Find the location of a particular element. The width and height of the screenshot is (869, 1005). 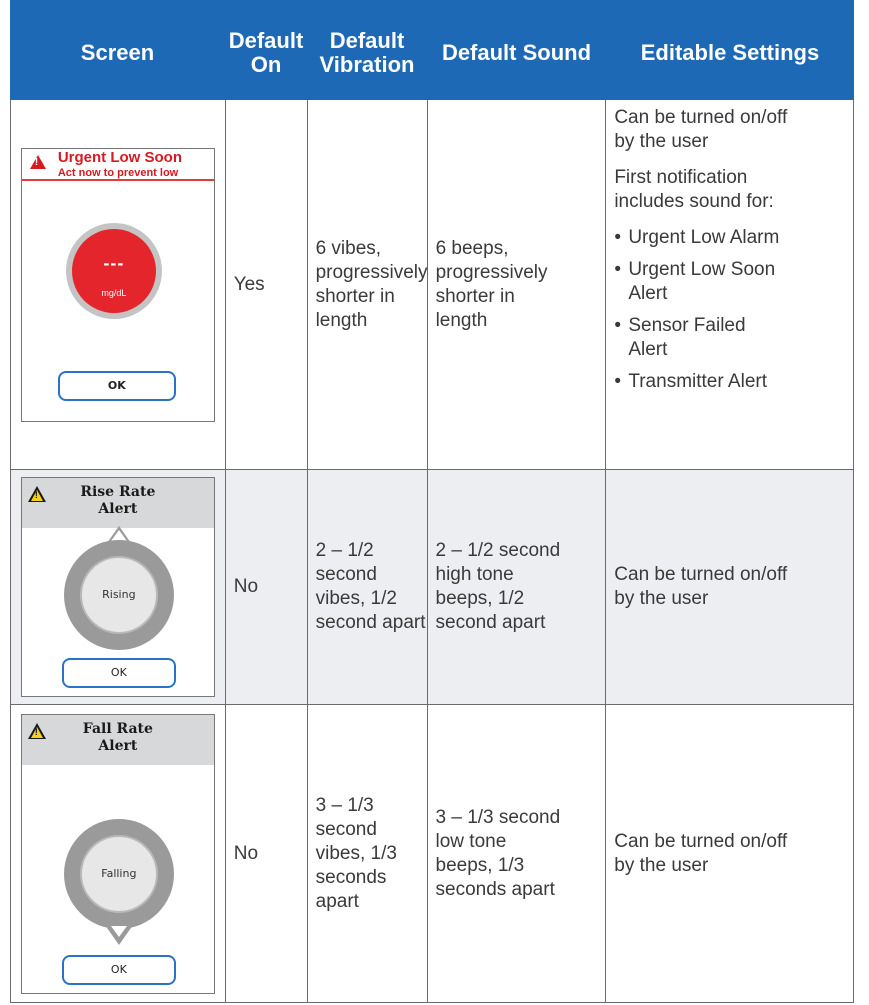

fall-rate-screen: ! Fall Rate Alert Falling OK is located at coordinates (117, 853).